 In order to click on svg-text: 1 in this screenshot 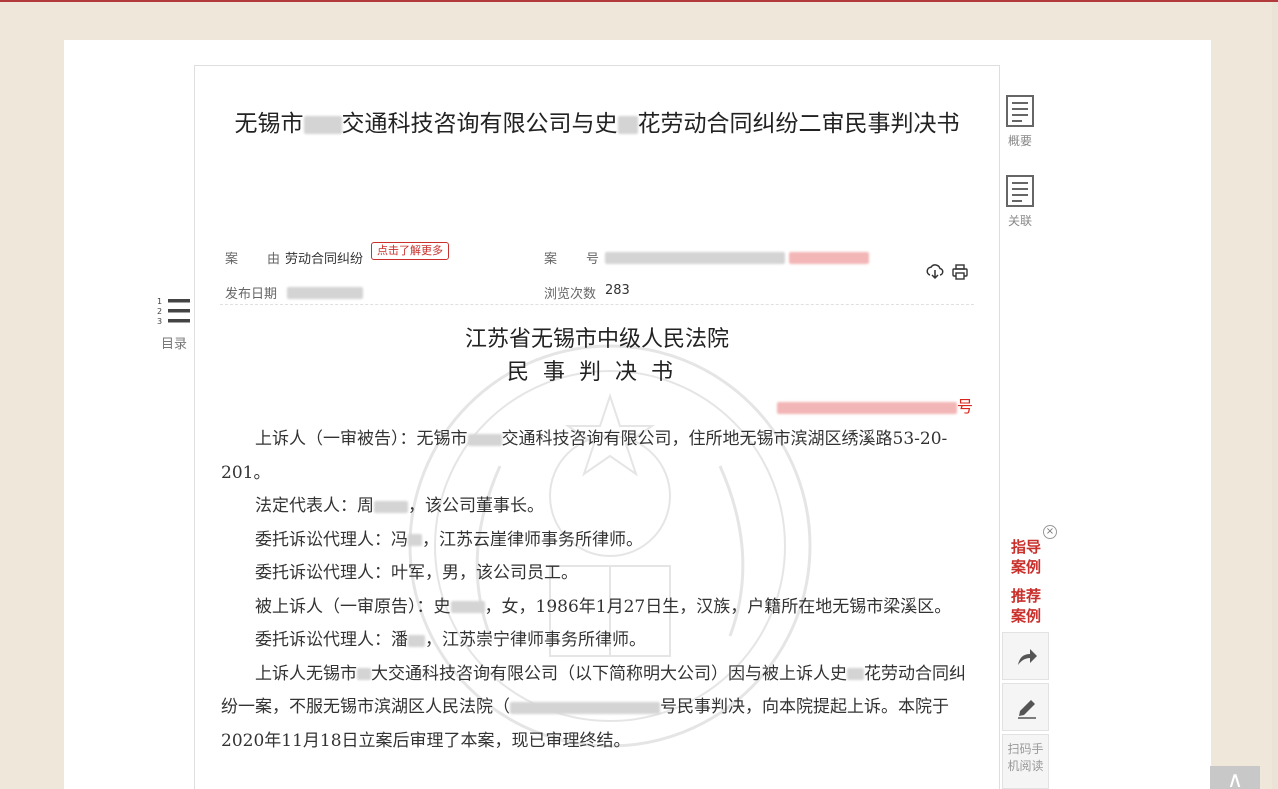, I will do `click(159, 301)`.